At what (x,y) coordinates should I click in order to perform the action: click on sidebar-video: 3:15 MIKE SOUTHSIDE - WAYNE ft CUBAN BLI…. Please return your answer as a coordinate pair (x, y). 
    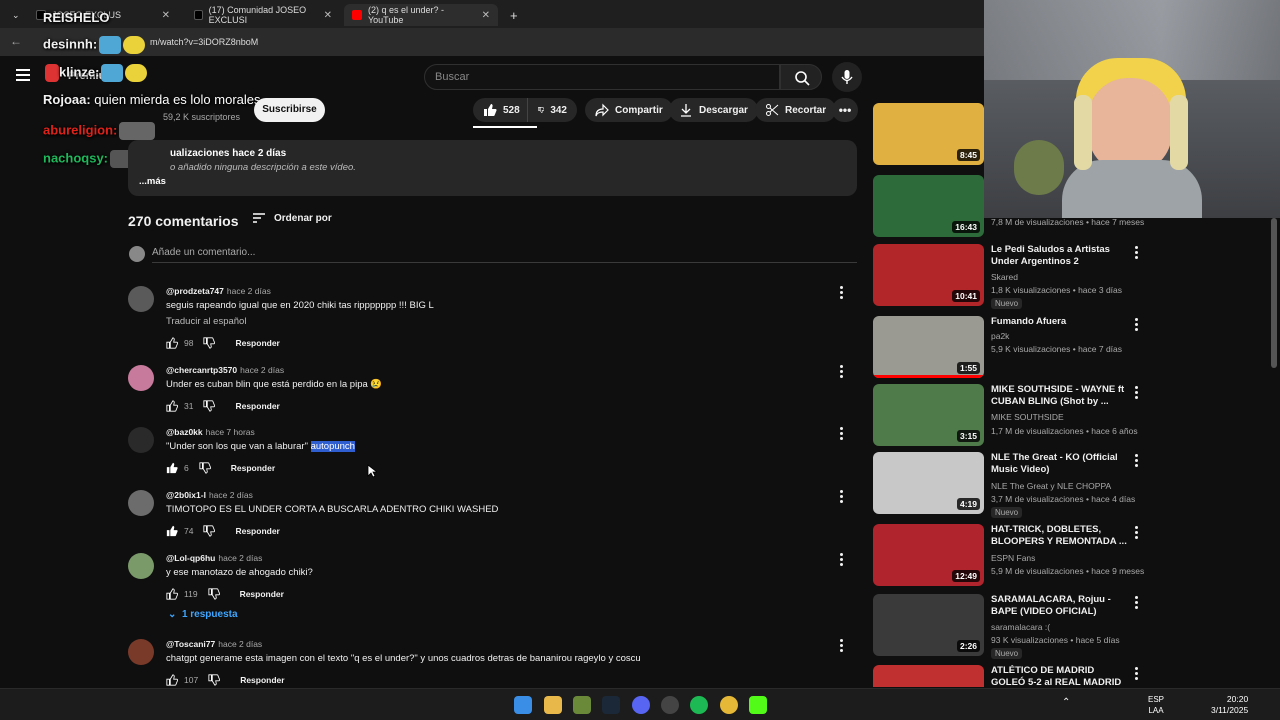
    Looking at the image, I should click on (1011, 415).